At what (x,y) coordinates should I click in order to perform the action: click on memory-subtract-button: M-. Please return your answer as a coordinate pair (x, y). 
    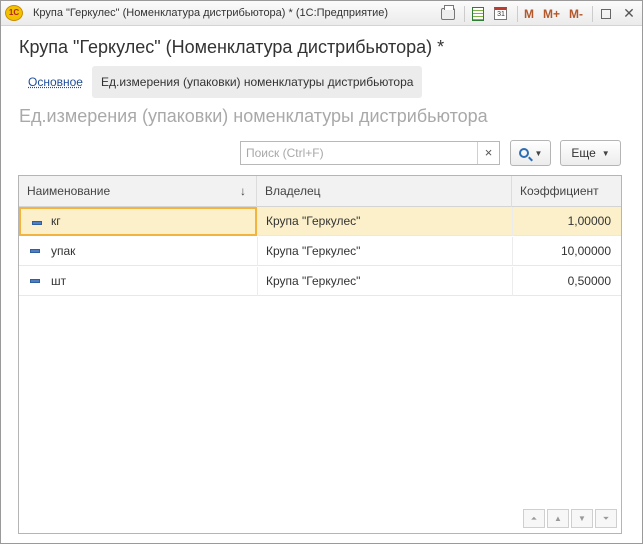
    Looking at the image, I should click on (576, 14).